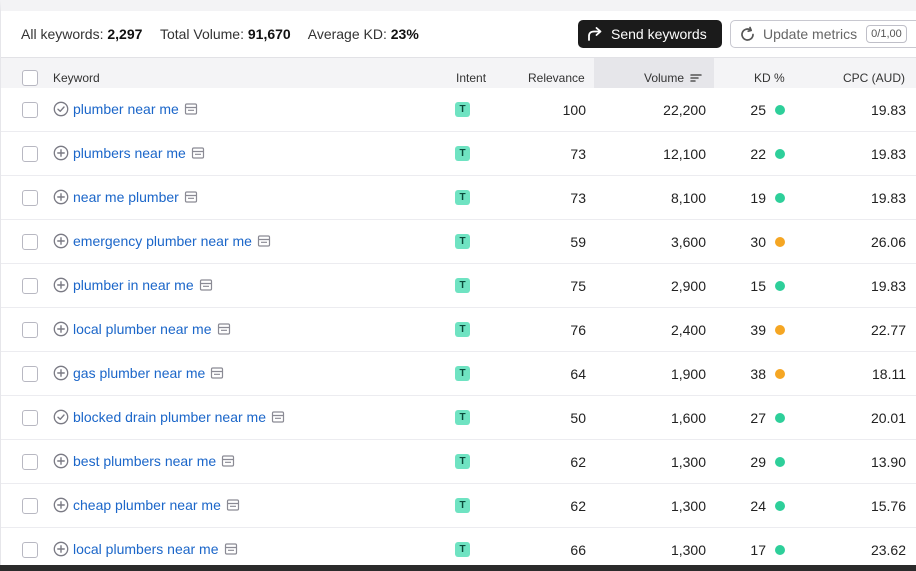 Image resolution: width=916 pixels, height=571 pixels. I want to click on table-row: gas plumber near me T 64 1,900 38 18.11, so click(458, 374).